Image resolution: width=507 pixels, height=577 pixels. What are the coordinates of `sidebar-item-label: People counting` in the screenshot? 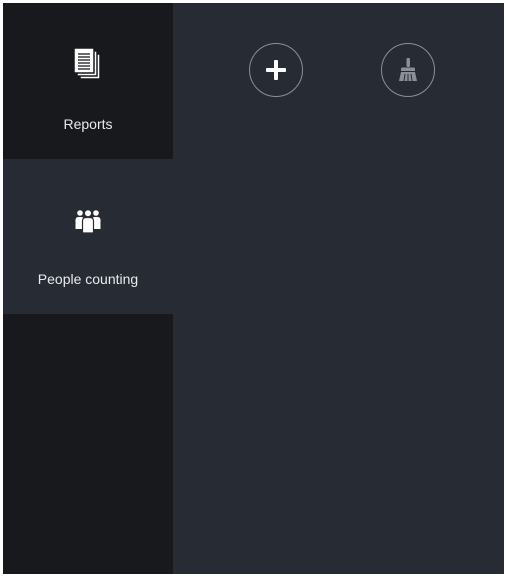 It's located at (88, 279).